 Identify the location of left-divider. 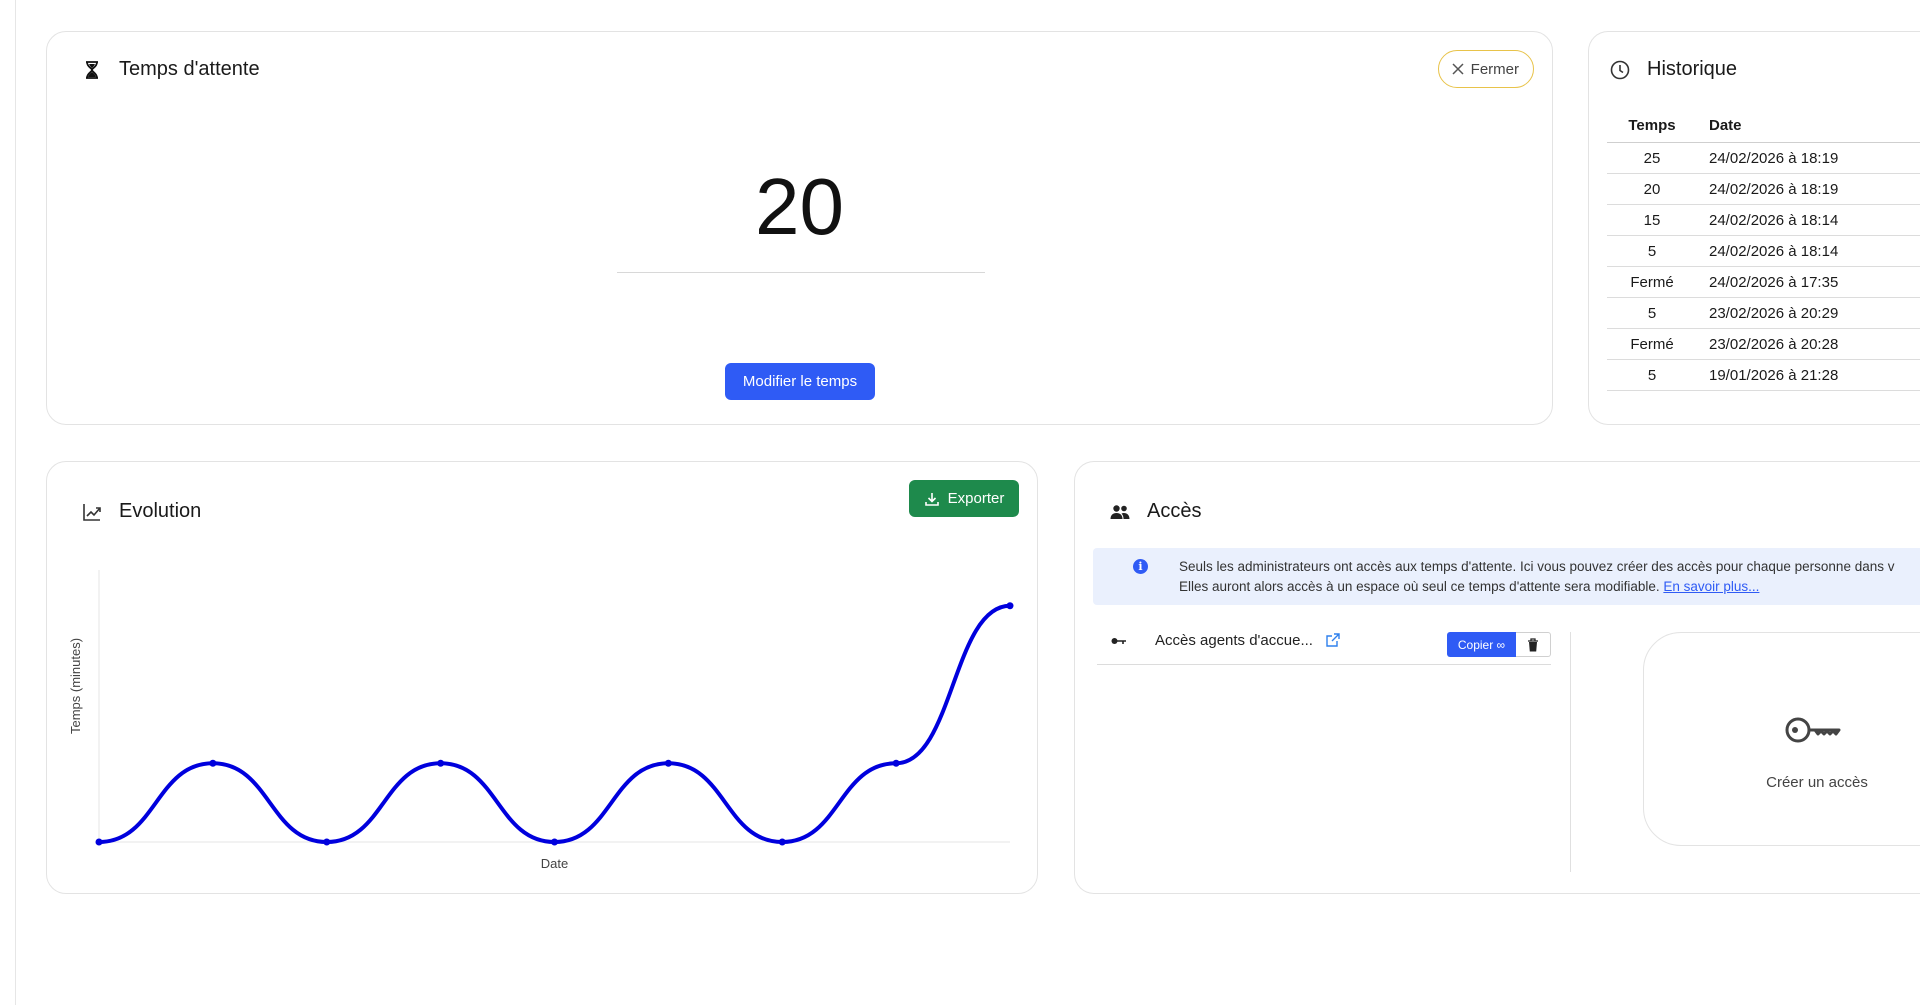
(15, 502).